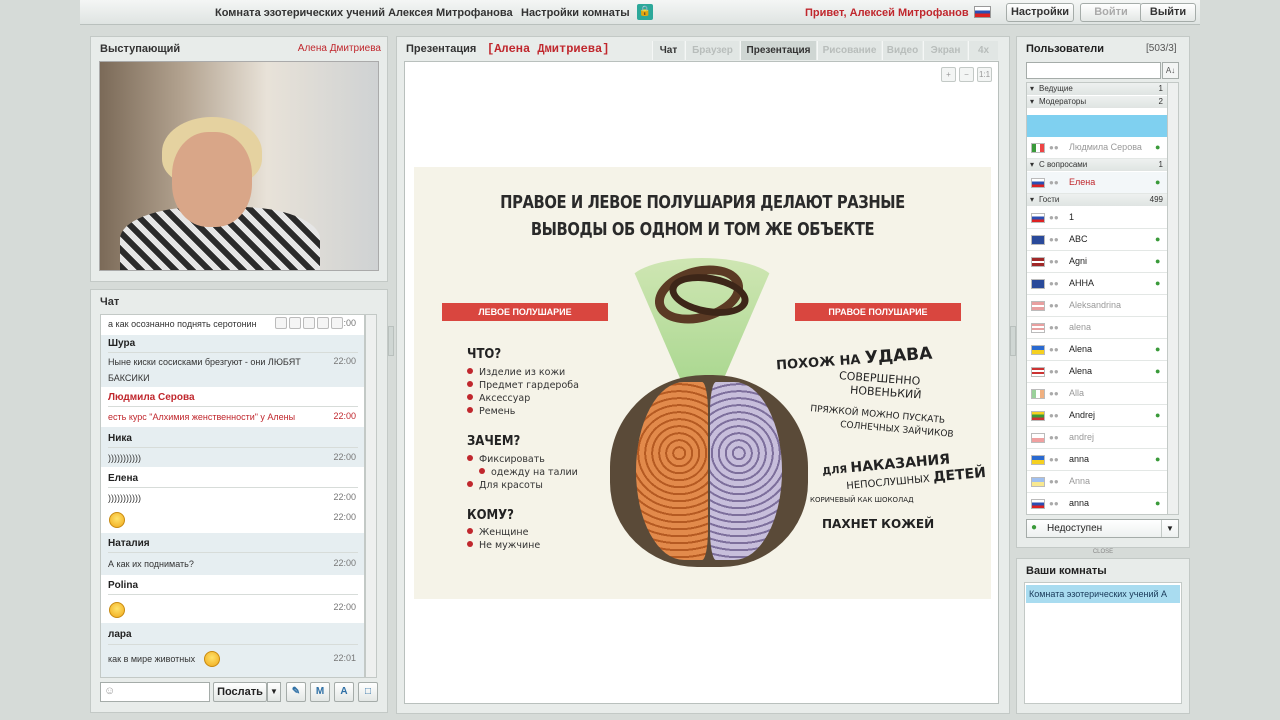 The width and height of the screenshot is (1280, 720). Describe the element at coordinates (1097, 183) in the screenshot. I see `user-row: ●● Елена ●` at that location.